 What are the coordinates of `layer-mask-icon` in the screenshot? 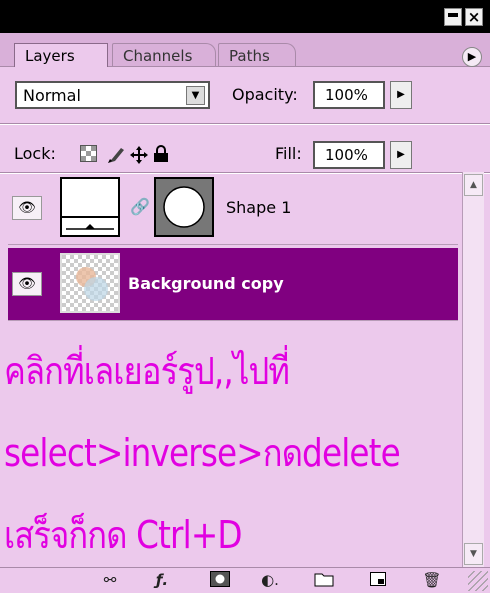 It's located at (220, 580).